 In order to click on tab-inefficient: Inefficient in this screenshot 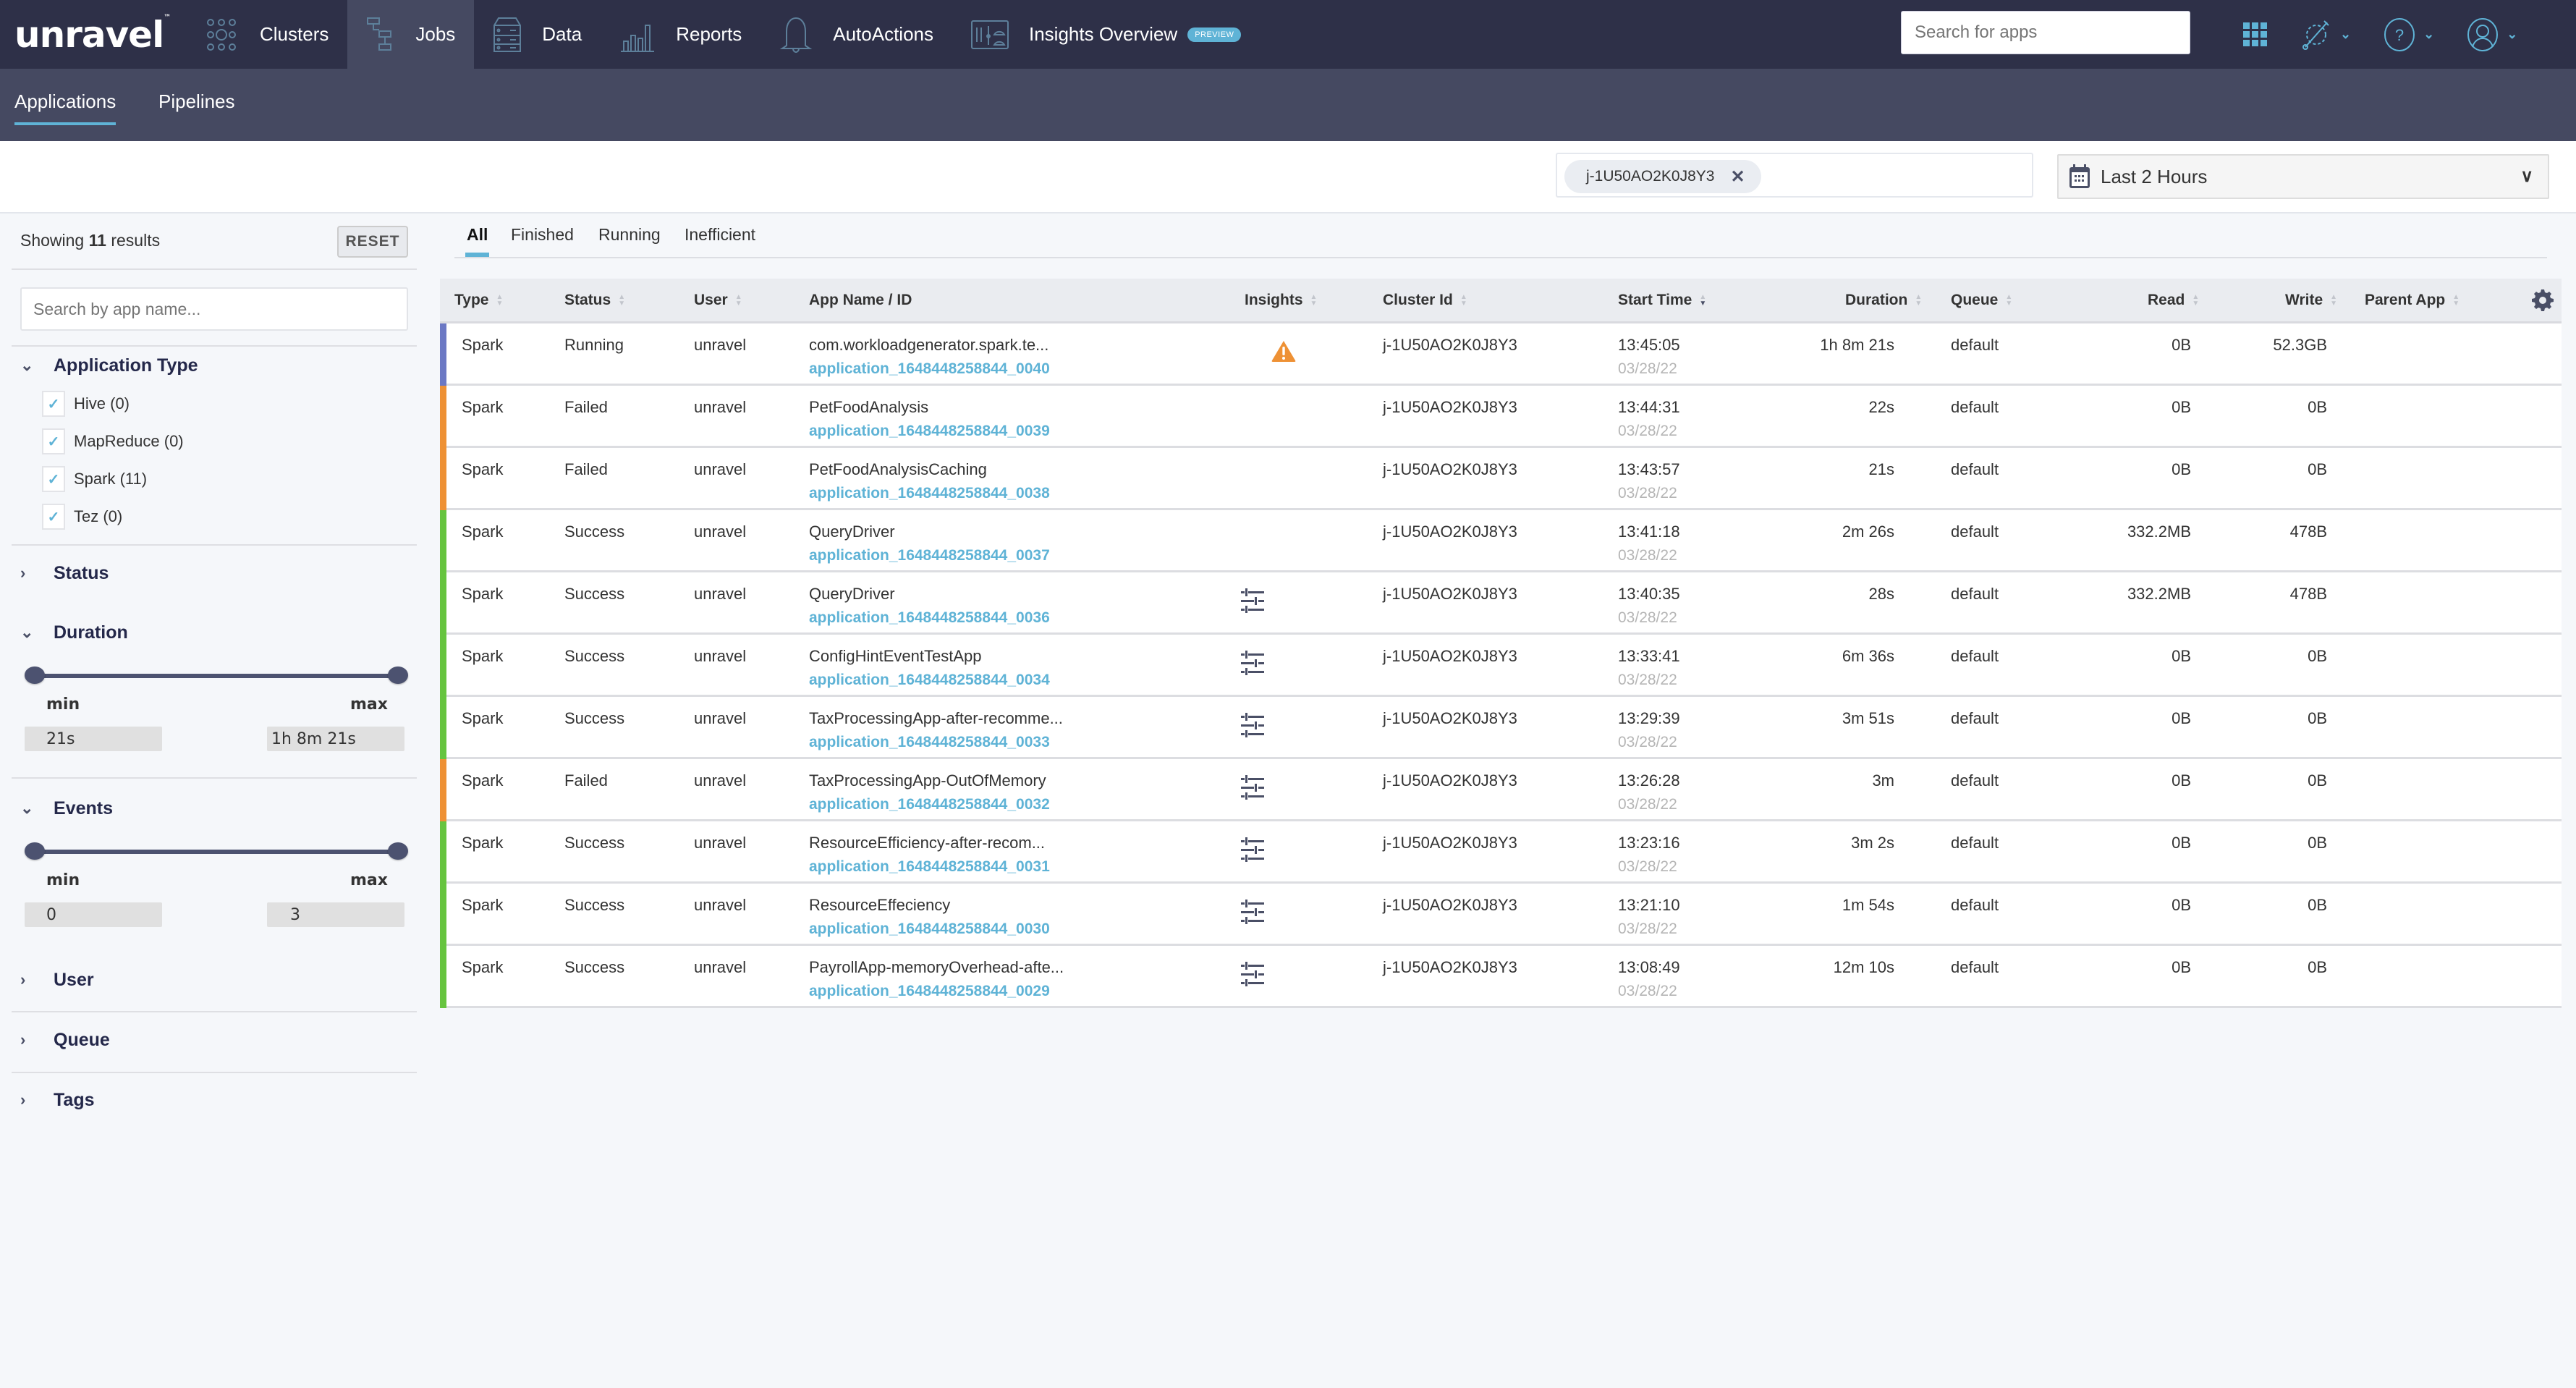, I will do `click(720, 235)`.